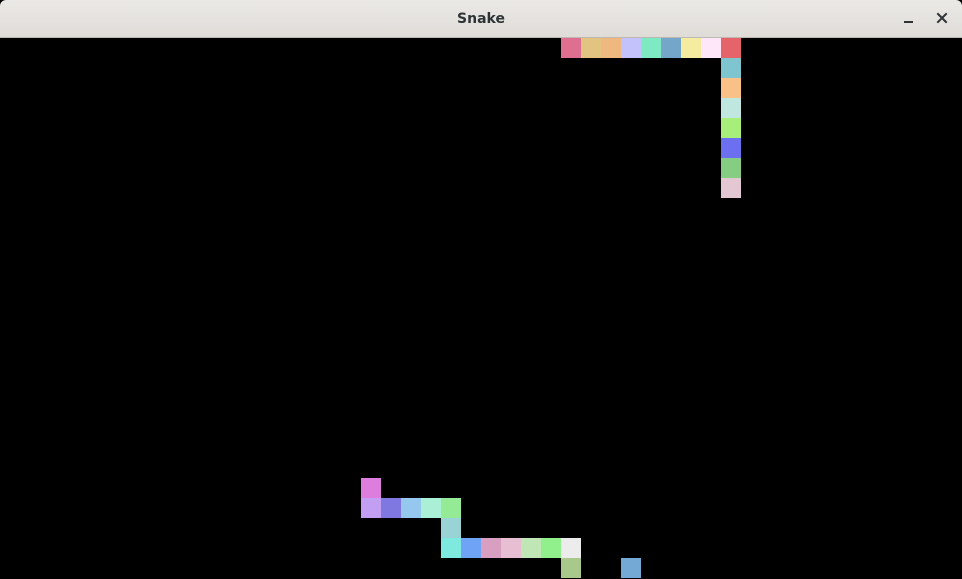  I want to click on minimize-icon, so click(908, 22).